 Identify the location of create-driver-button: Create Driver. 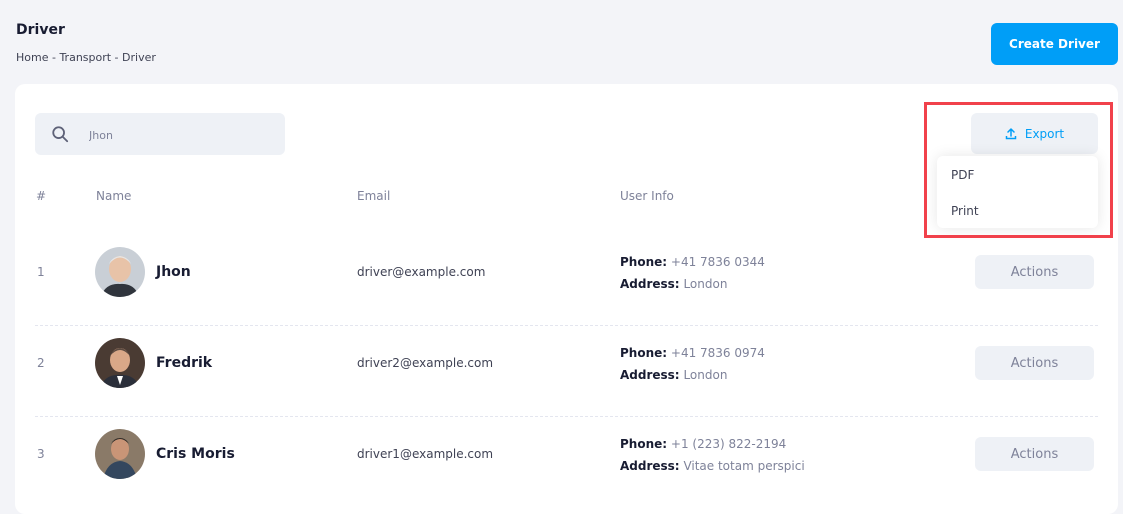
(1054, 44).